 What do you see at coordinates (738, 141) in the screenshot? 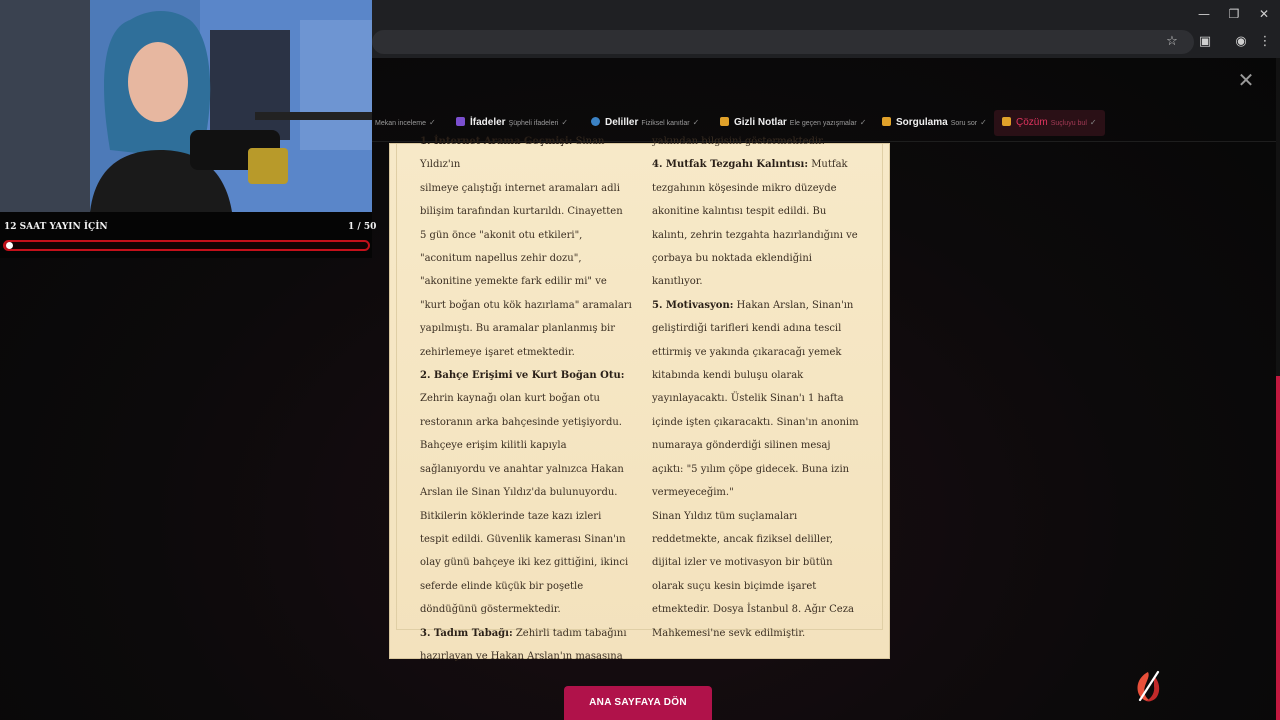
I see `doc-paragraph: yakından bilgisini göstermektedir.` at bounding box center [738, 141].